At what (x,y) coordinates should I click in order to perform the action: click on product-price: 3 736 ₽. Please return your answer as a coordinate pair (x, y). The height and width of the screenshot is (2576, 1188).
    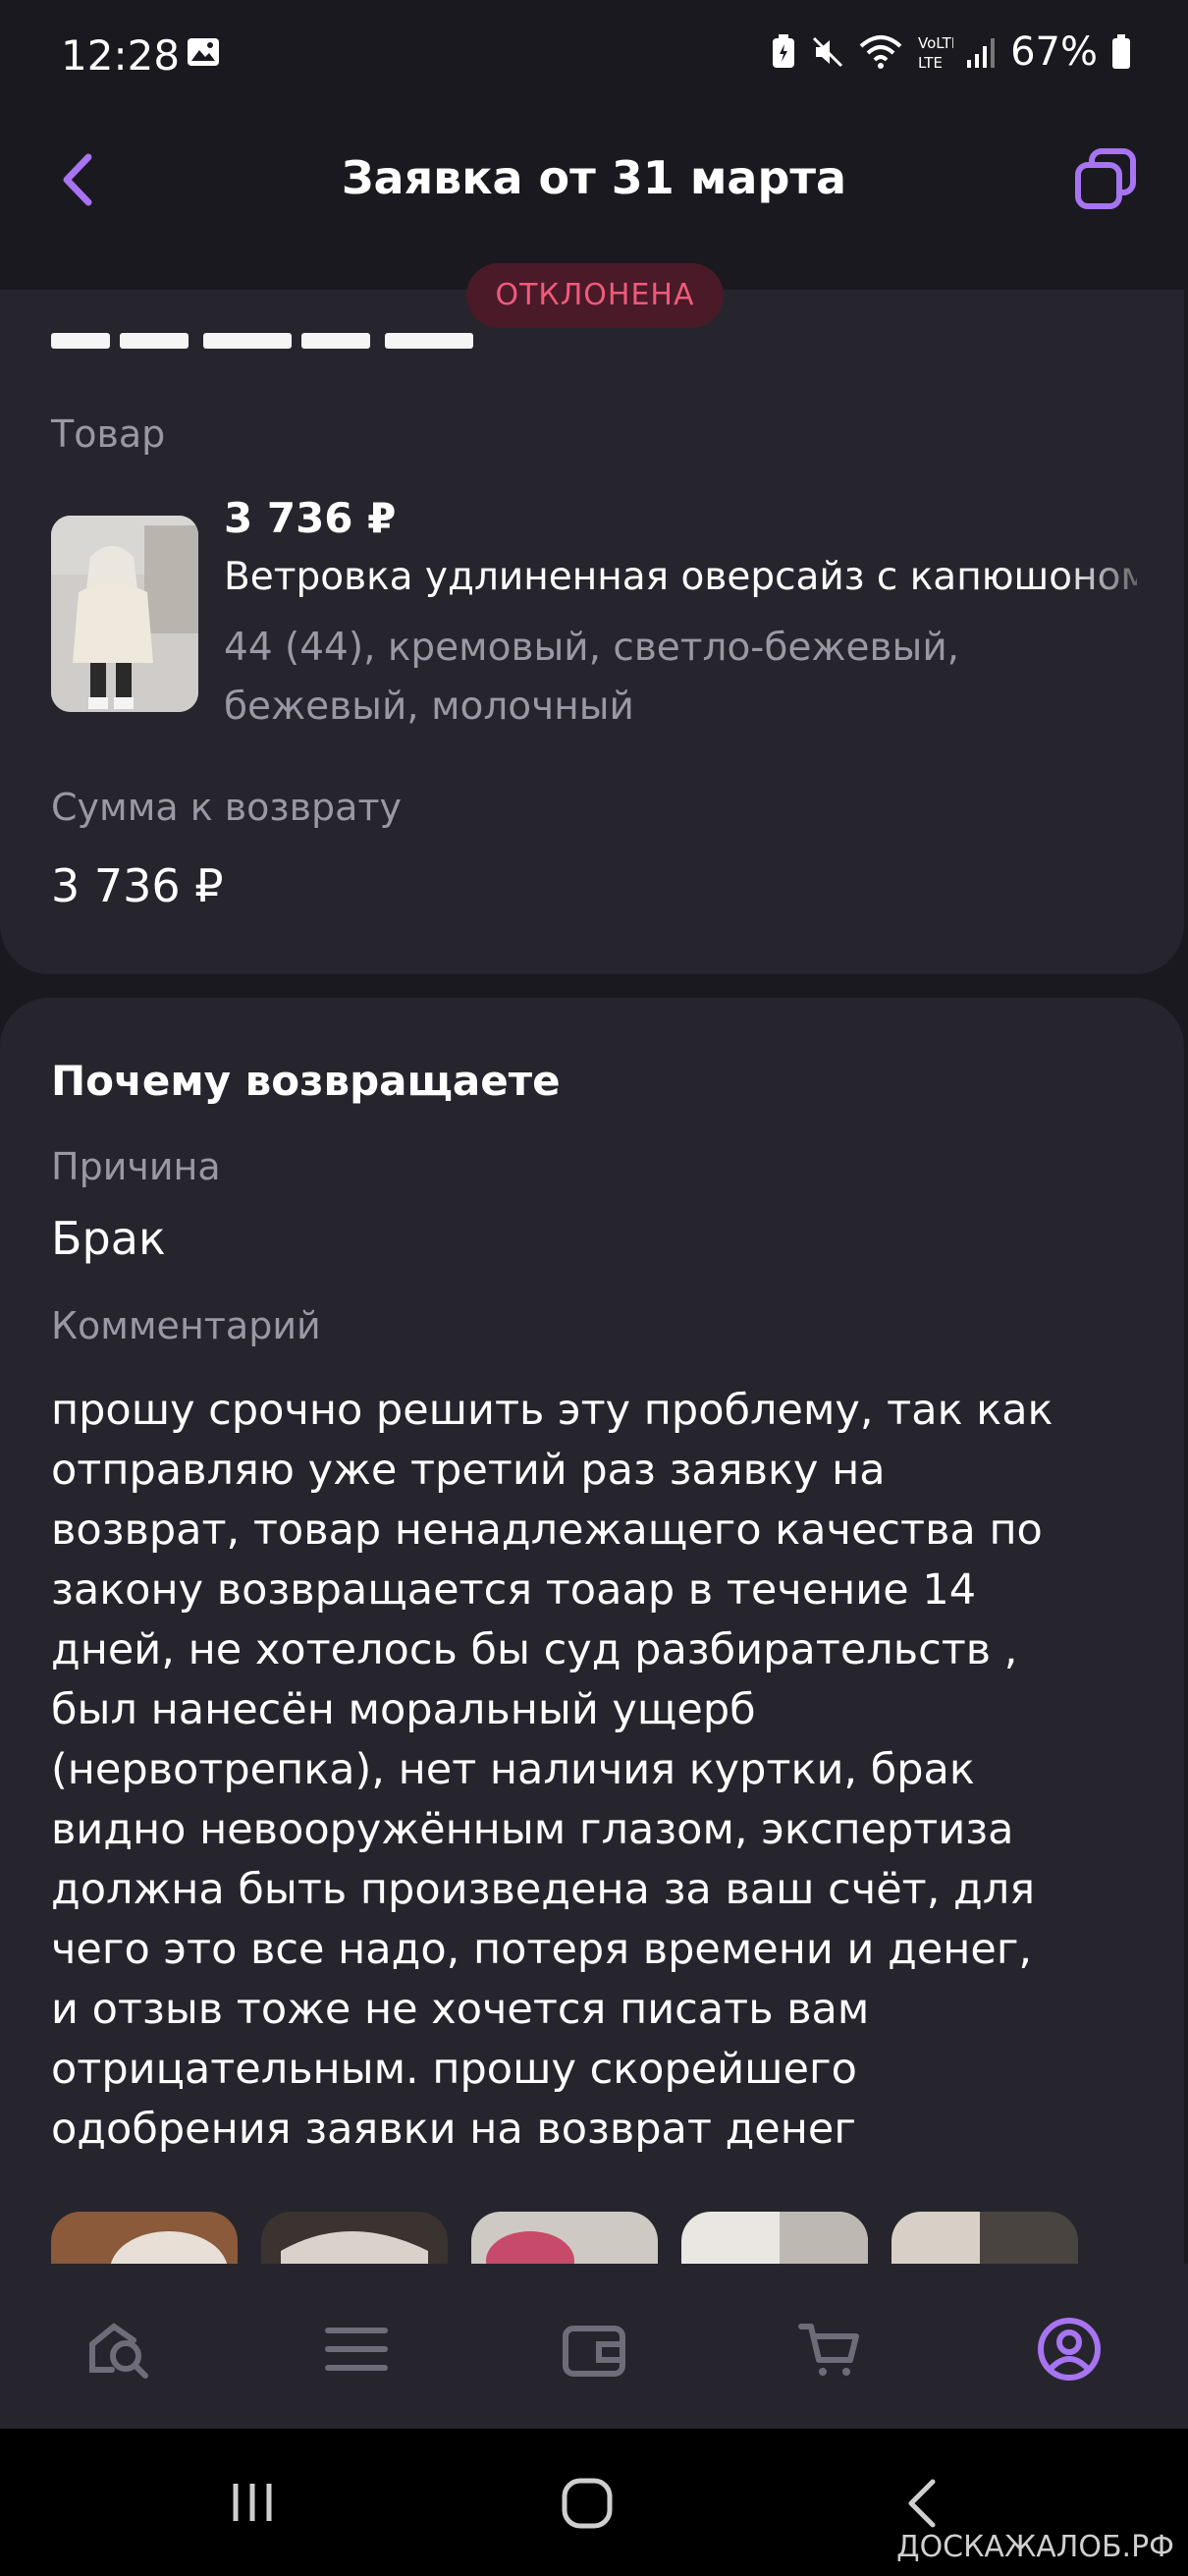
    Looking at the image, I should click on (310, 518).